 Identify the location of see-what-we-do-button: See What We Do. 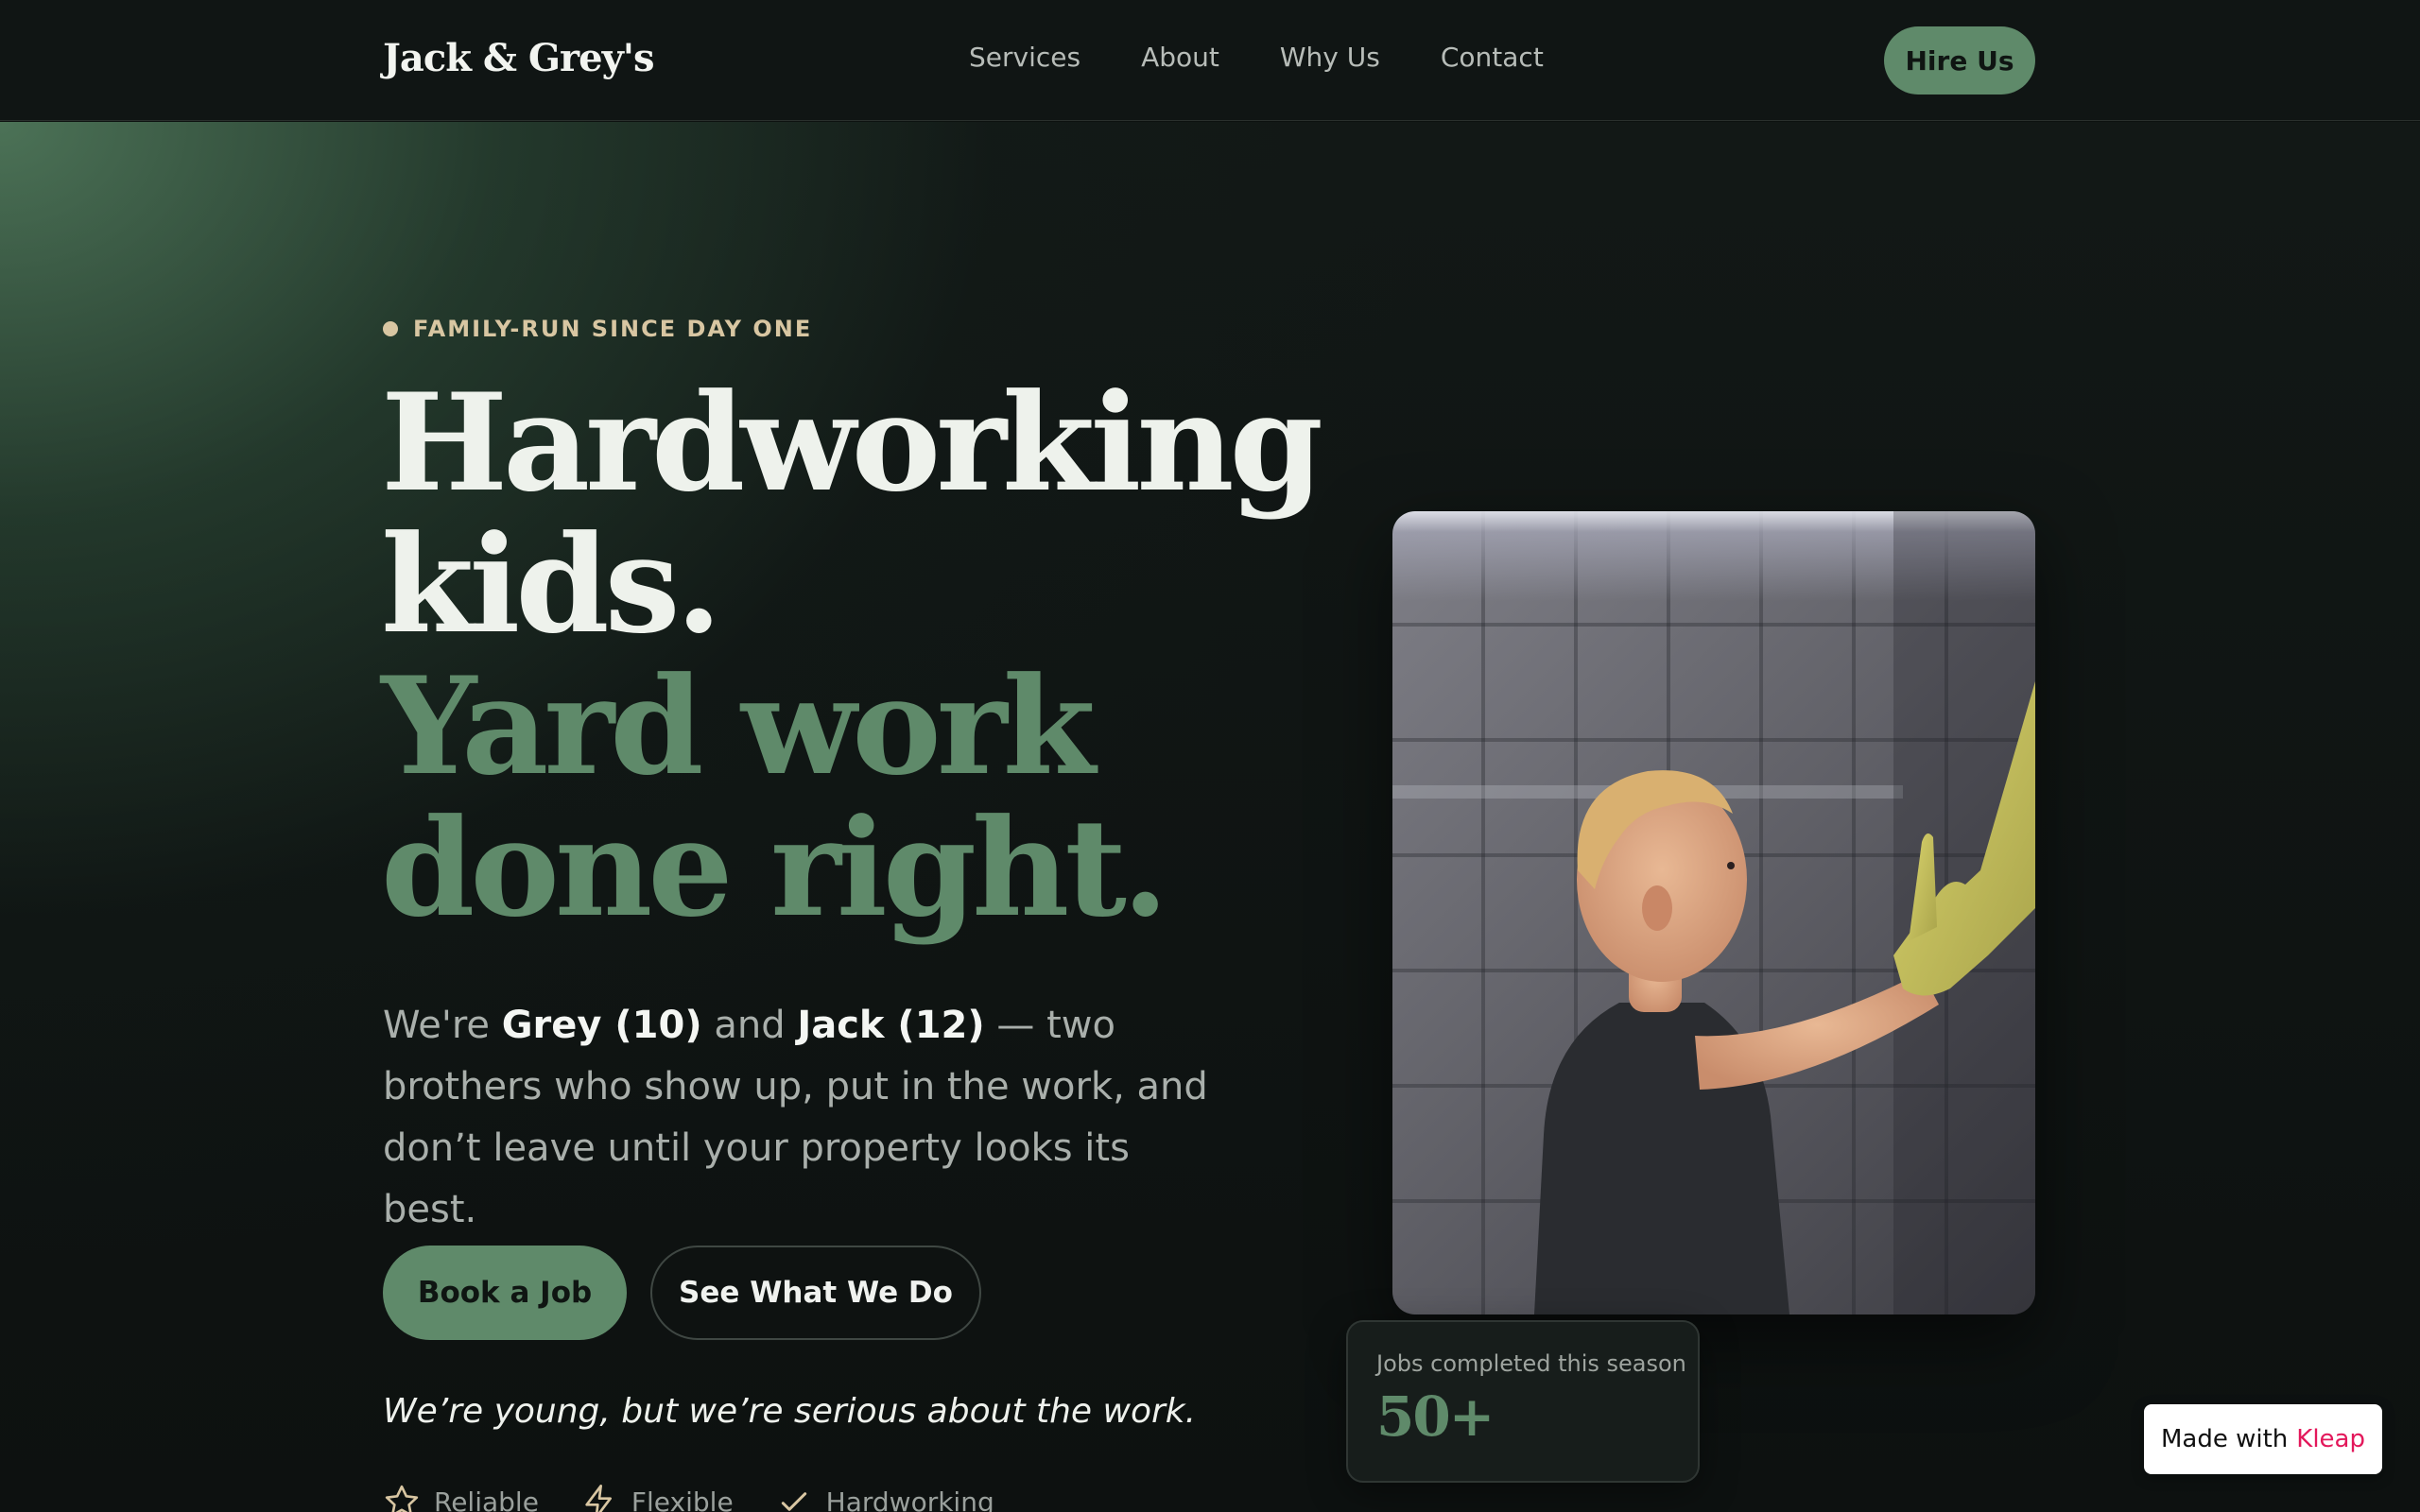
(815, 1293).